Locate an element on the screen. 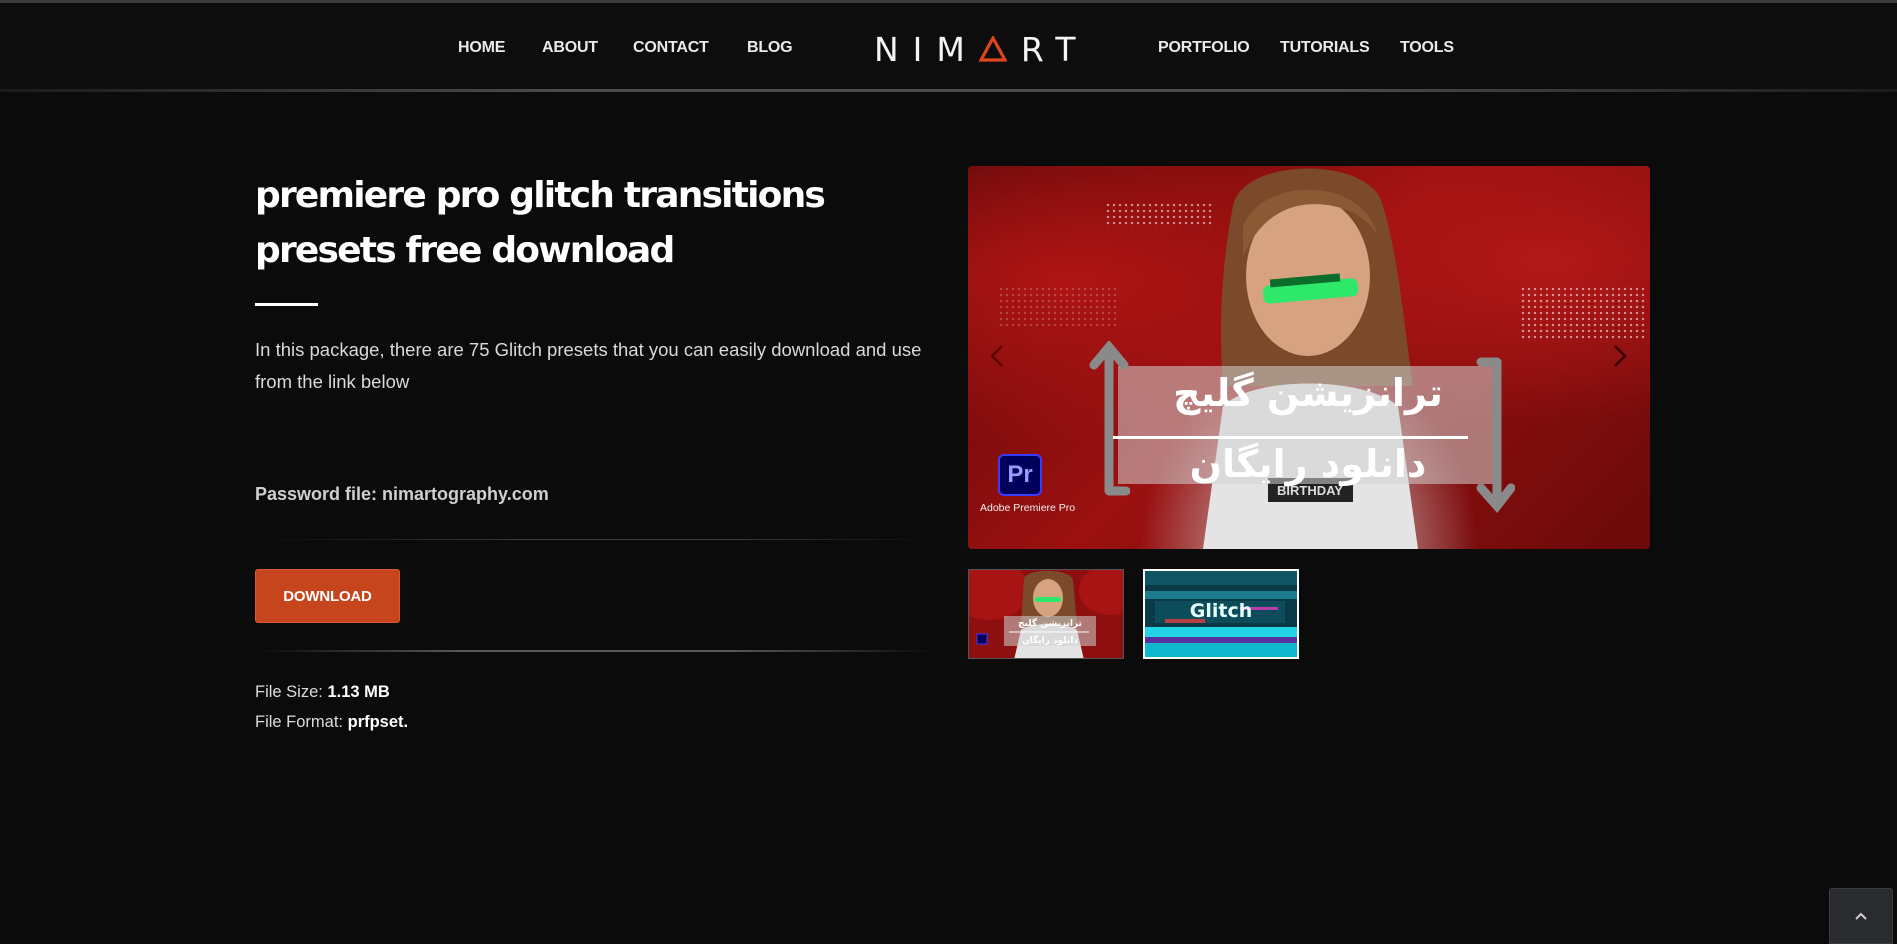 The height and width of the screenshot is (944, 1897). back-to-top-button is located at coordinates (1861, 916).